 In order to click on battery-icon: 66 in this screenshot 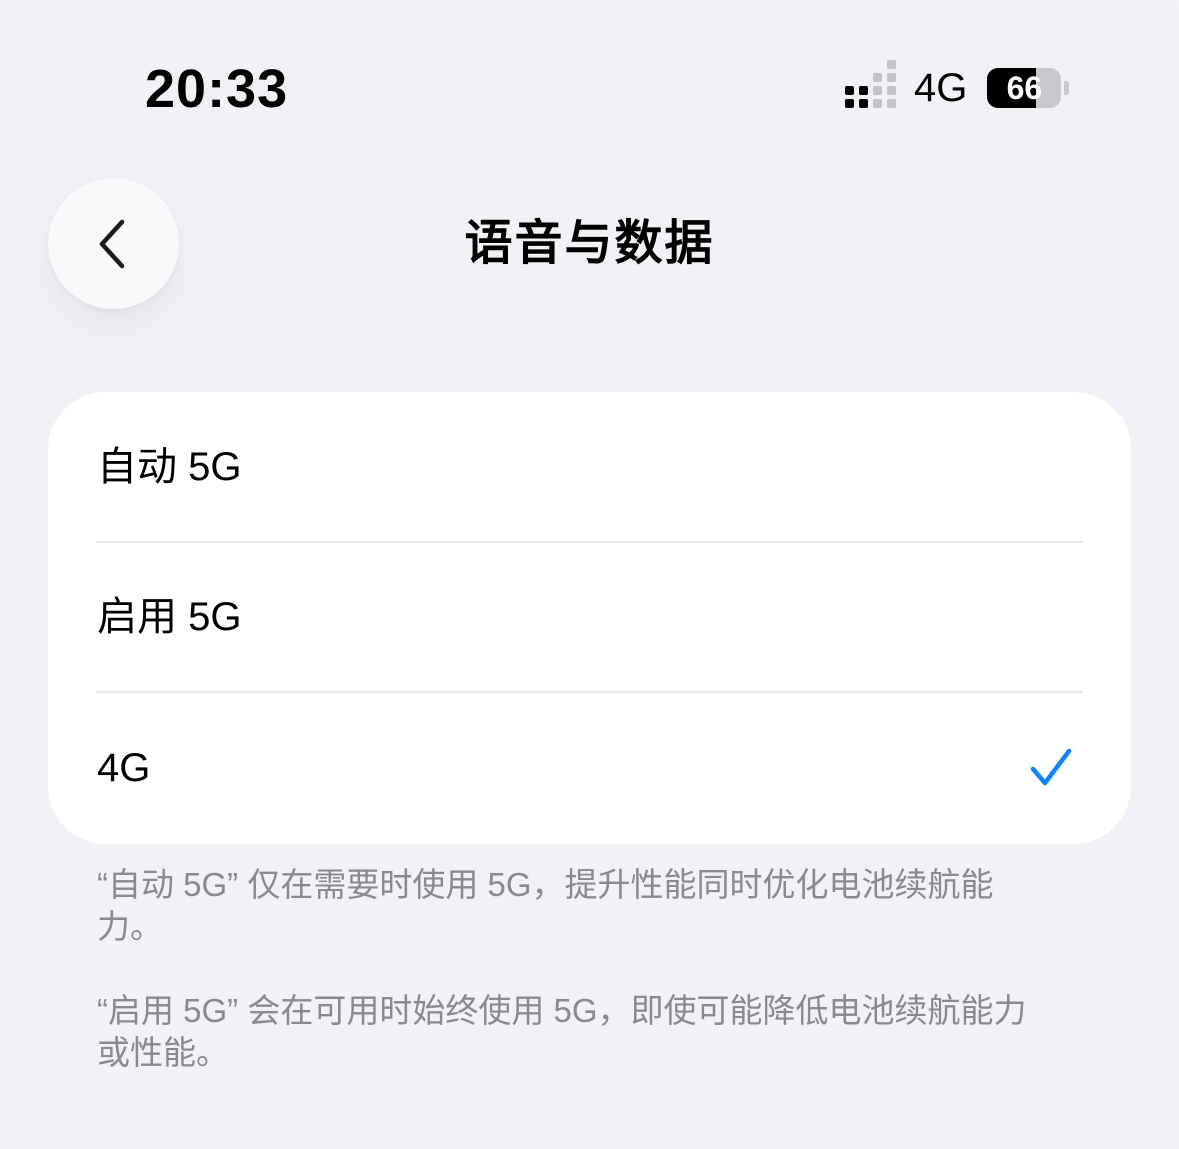, I will do `click(1024, 88)`.